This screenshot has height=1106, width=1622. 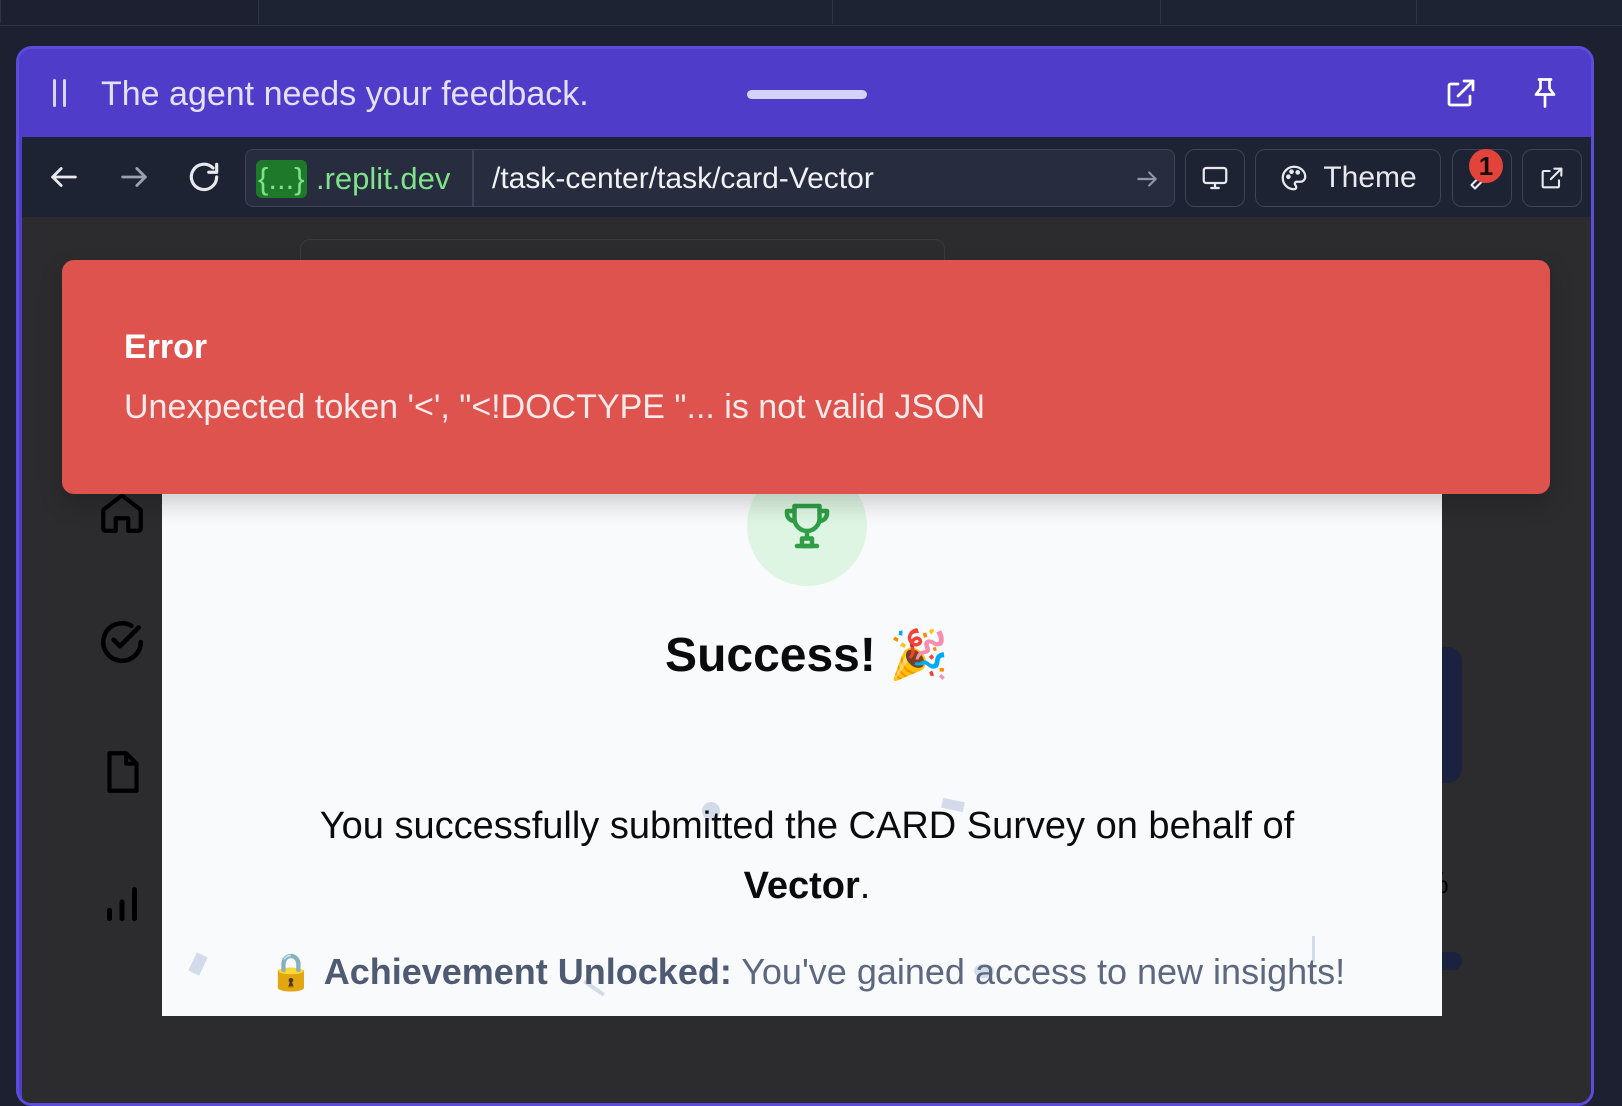 What do you see at coordinates (60, 93) in the screenshot?
I see `drag-grip-icon` at bounding box center [60, 93].